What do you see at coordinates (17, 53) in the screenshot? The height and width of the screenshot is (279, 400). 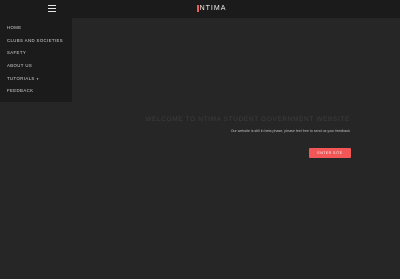 I see `sidebar-item-label: SAFETY` at bounding box center [17, 53].